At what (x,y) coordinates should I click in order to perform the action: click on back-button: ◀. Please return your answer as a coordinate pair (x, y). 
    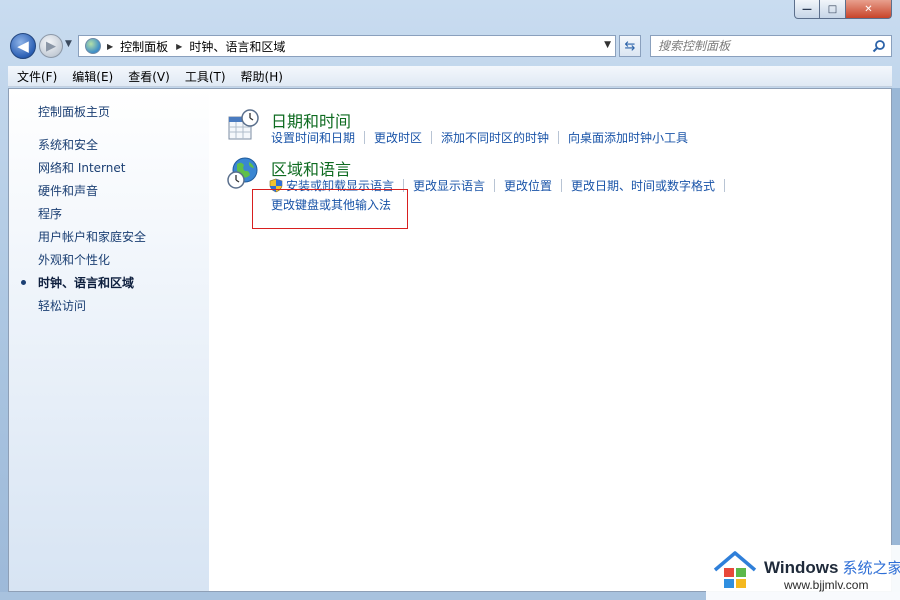
    Looking at the image, I should click on (23, 46).